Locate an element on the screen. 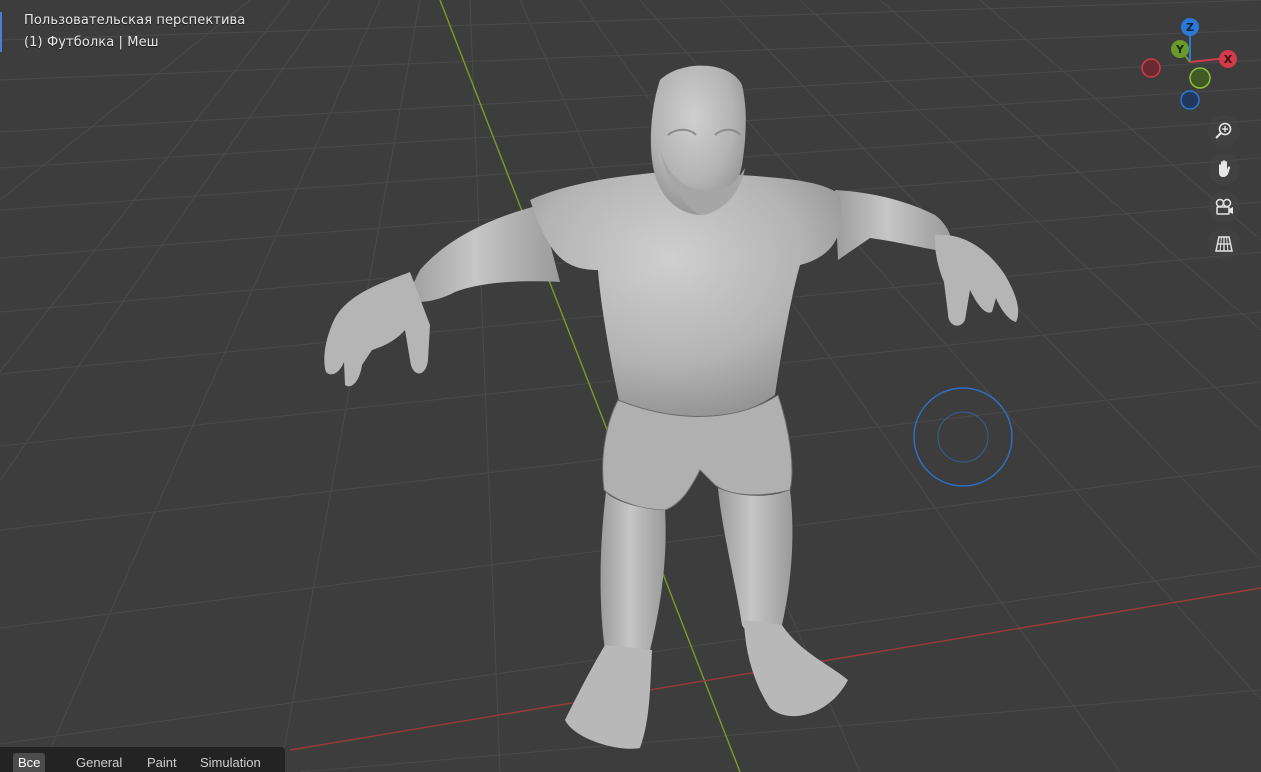 Image resolution: width=1261 pixels, height=772 pixels. camera-view-button is located at coordinates (1224, 207).